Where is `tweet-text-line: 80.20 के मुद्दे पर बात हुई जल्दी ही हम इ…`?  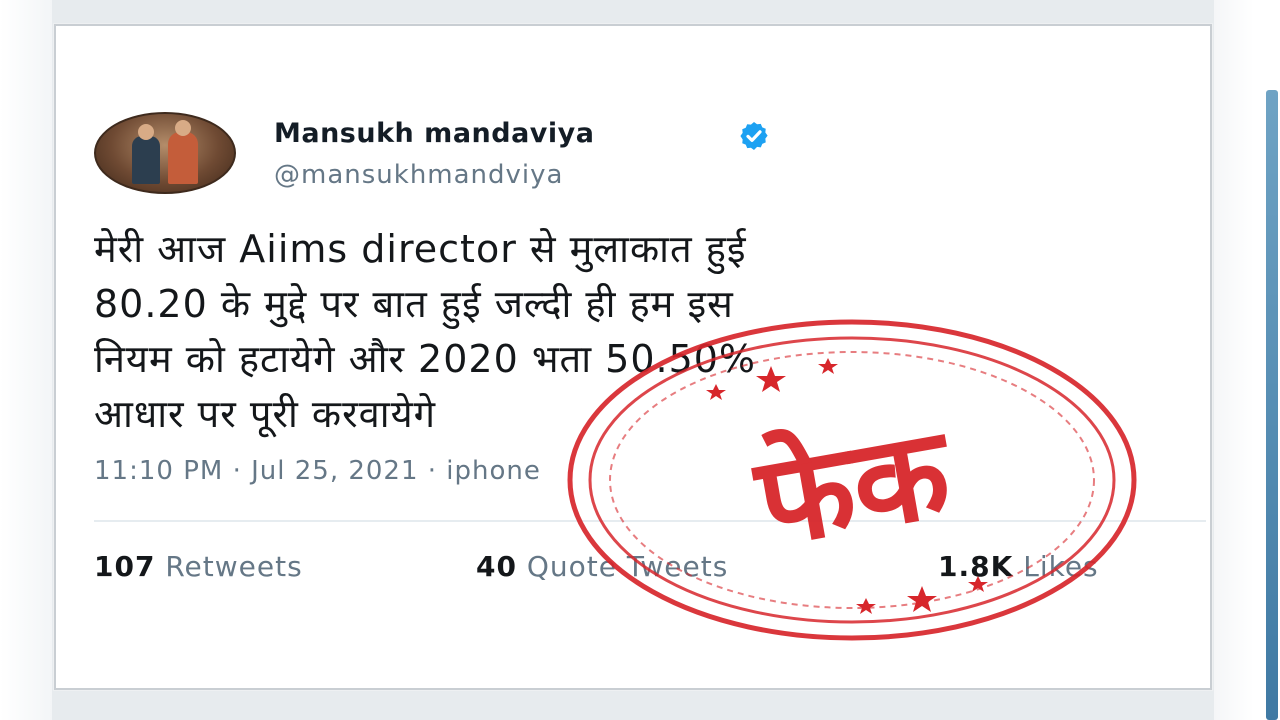 tweet-text-line: 80.20 के मुद्दे पर बात हुई जल्दी ही हम इ… is located at coordinates (414, 304).